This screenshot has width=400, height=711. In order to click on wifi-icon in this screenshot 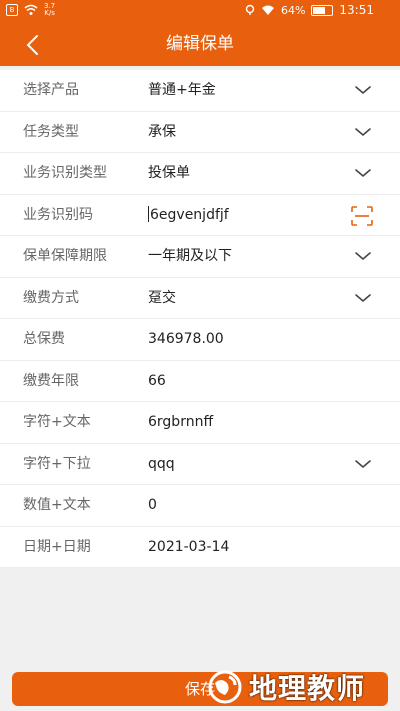, I will do `click(31, 9)`.